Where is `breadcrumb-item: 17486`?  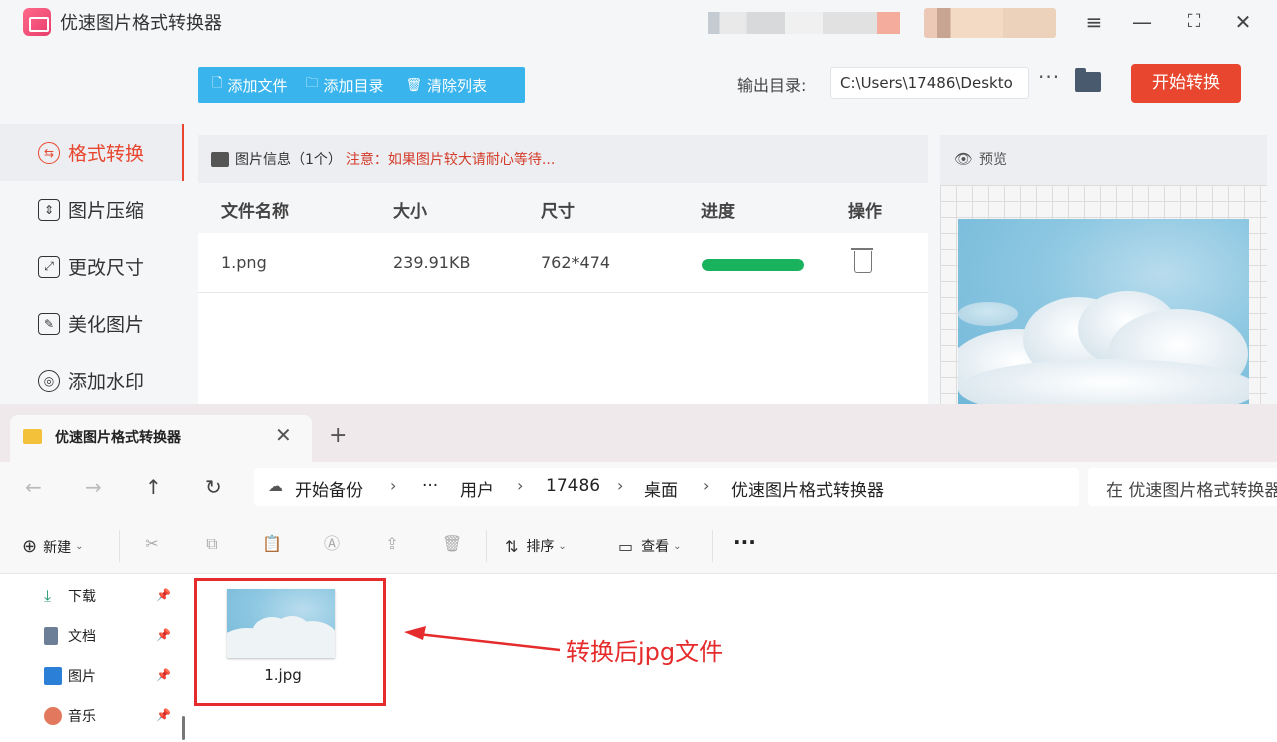
breadcrumb-item: 17486 is located at coordinates (573, 486).